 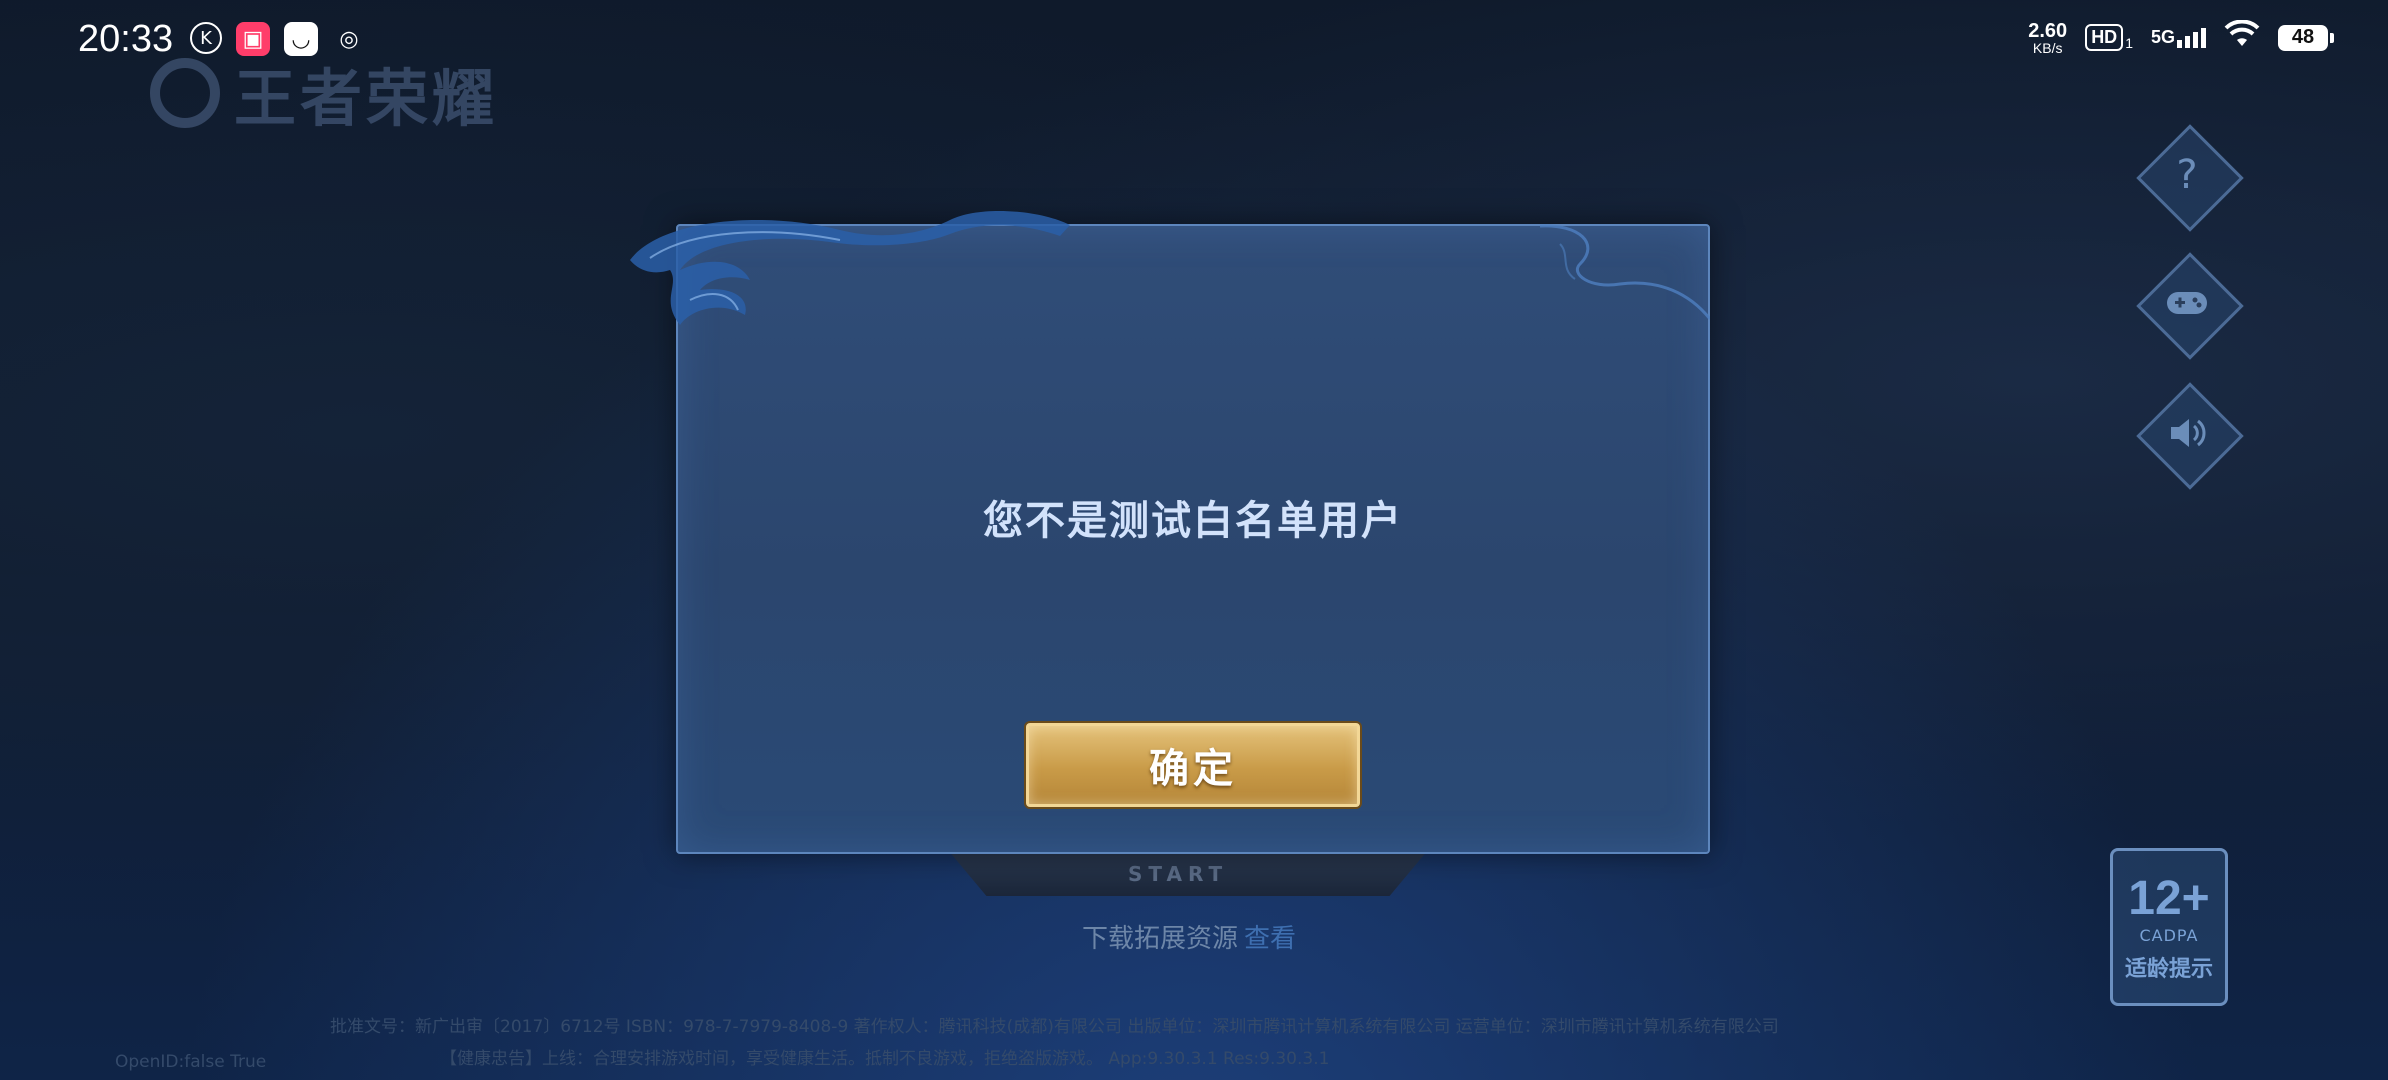 What do you see at coordinates (2187, 303) in the screenshot?
I see `gamepad-icon` at bounding box center [2187, 303].